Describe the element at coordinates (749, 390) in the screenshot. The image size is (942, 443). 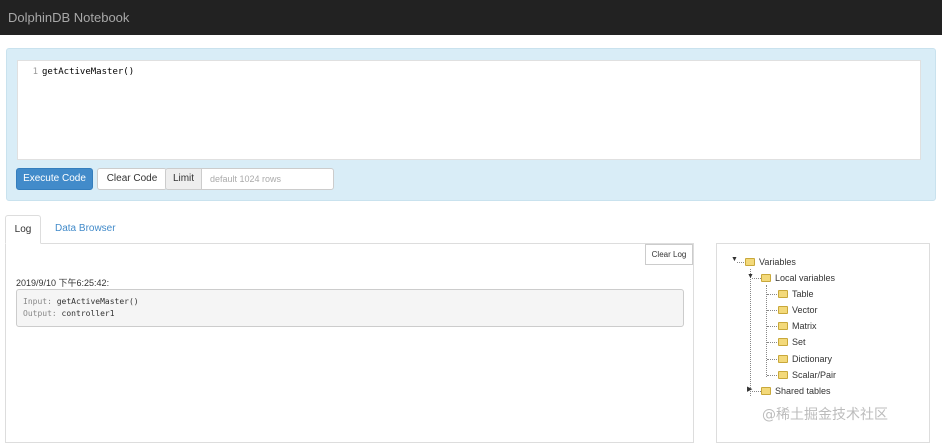
I see `expand-icon: ▶` at that location.